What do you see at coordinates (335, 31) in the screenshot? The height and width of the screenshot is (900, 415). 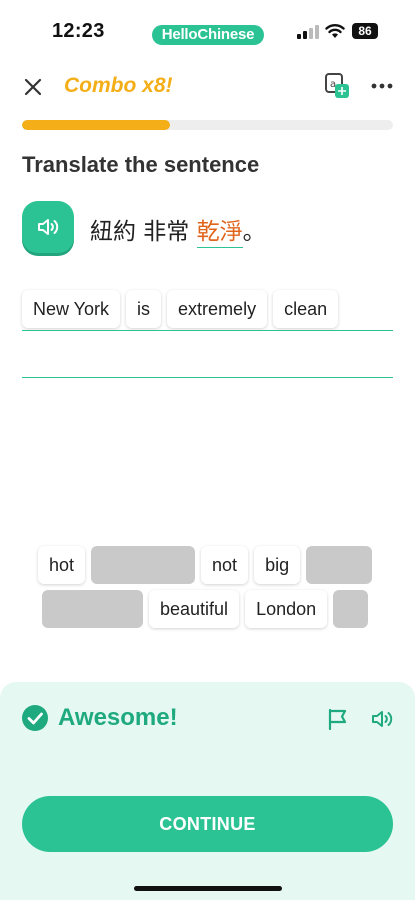 I see `wifi-icon` at bounding box center [335, 31].